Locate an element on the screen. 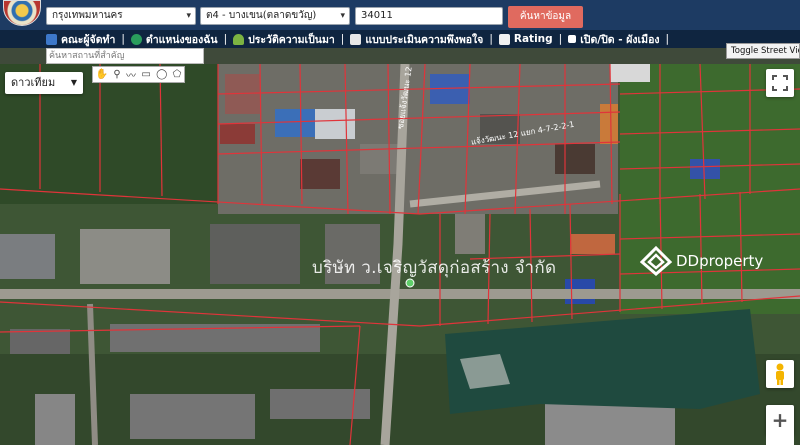  zoom-out-button is located at coordinates (780, 440).